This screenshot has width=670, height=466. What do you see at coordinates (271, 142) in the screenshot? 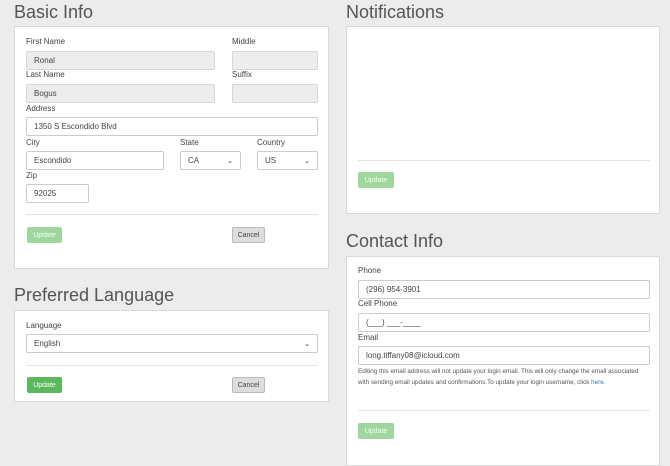
I see `country-label: Country` at bounding box center [271, 142].